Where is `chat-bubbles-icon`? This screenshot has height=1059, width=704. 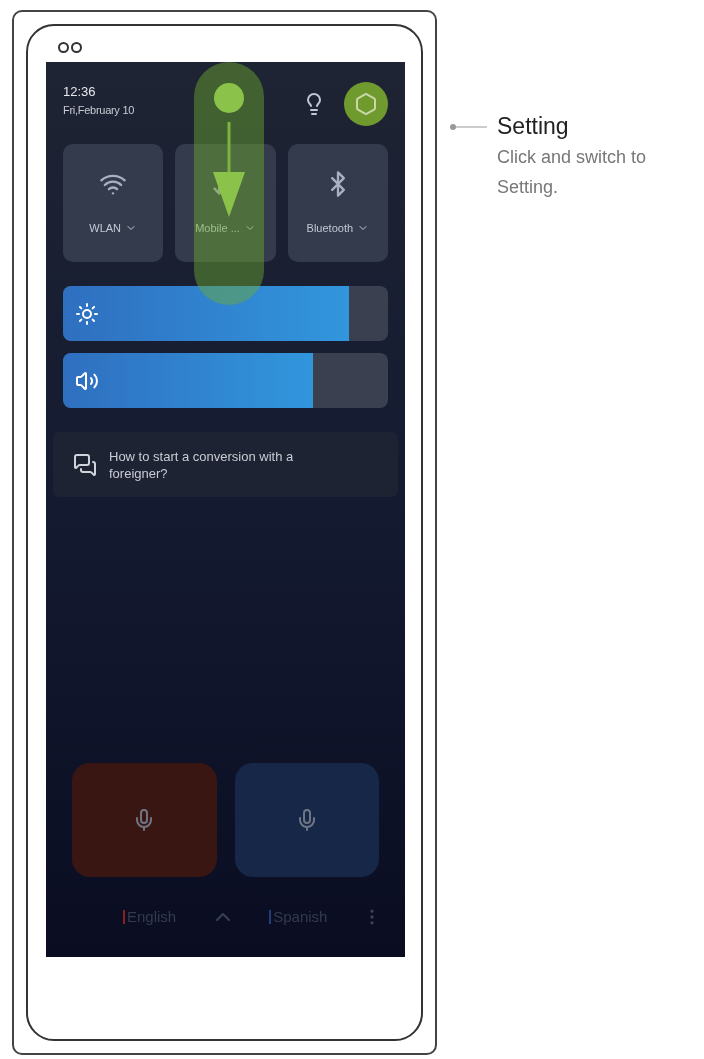
chat-bubbles-icon is located at coordinates (85, 464).